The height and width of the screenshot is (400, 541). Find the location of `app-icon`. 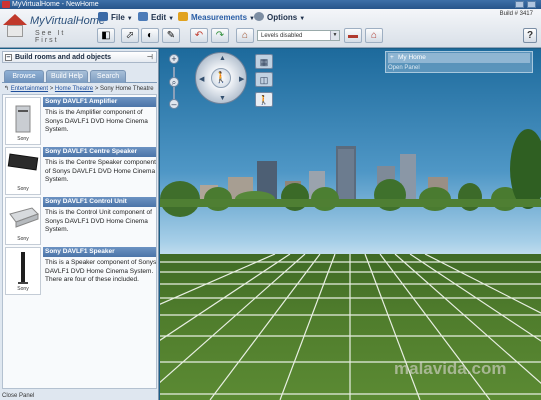

app-icon is located at coordinates (6, 4).